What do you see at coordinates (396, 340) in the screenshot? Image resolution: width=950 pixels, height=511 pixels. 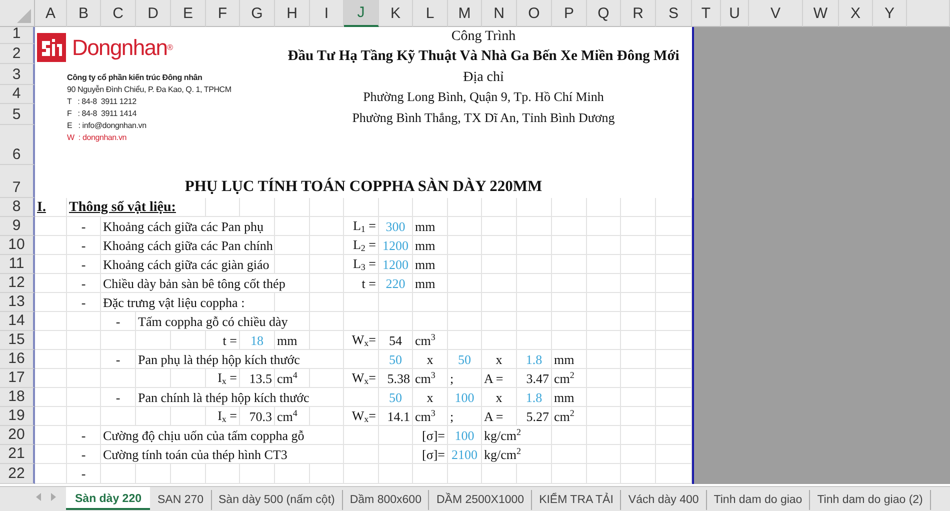 I see `sheet-cell: 54` at bounding box center [396, 340].